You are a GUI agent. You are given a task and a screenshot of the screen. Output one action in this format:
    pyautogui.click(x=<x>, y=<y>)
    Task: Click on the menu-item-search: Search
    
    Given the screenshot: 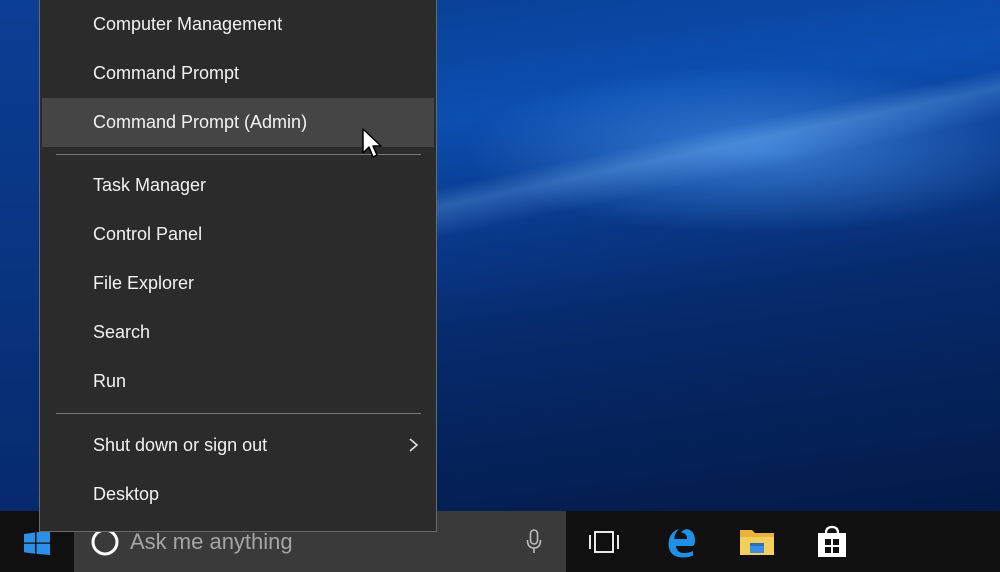 What is the action you would take?
    pyautogui.click(x=238, y=332)
    